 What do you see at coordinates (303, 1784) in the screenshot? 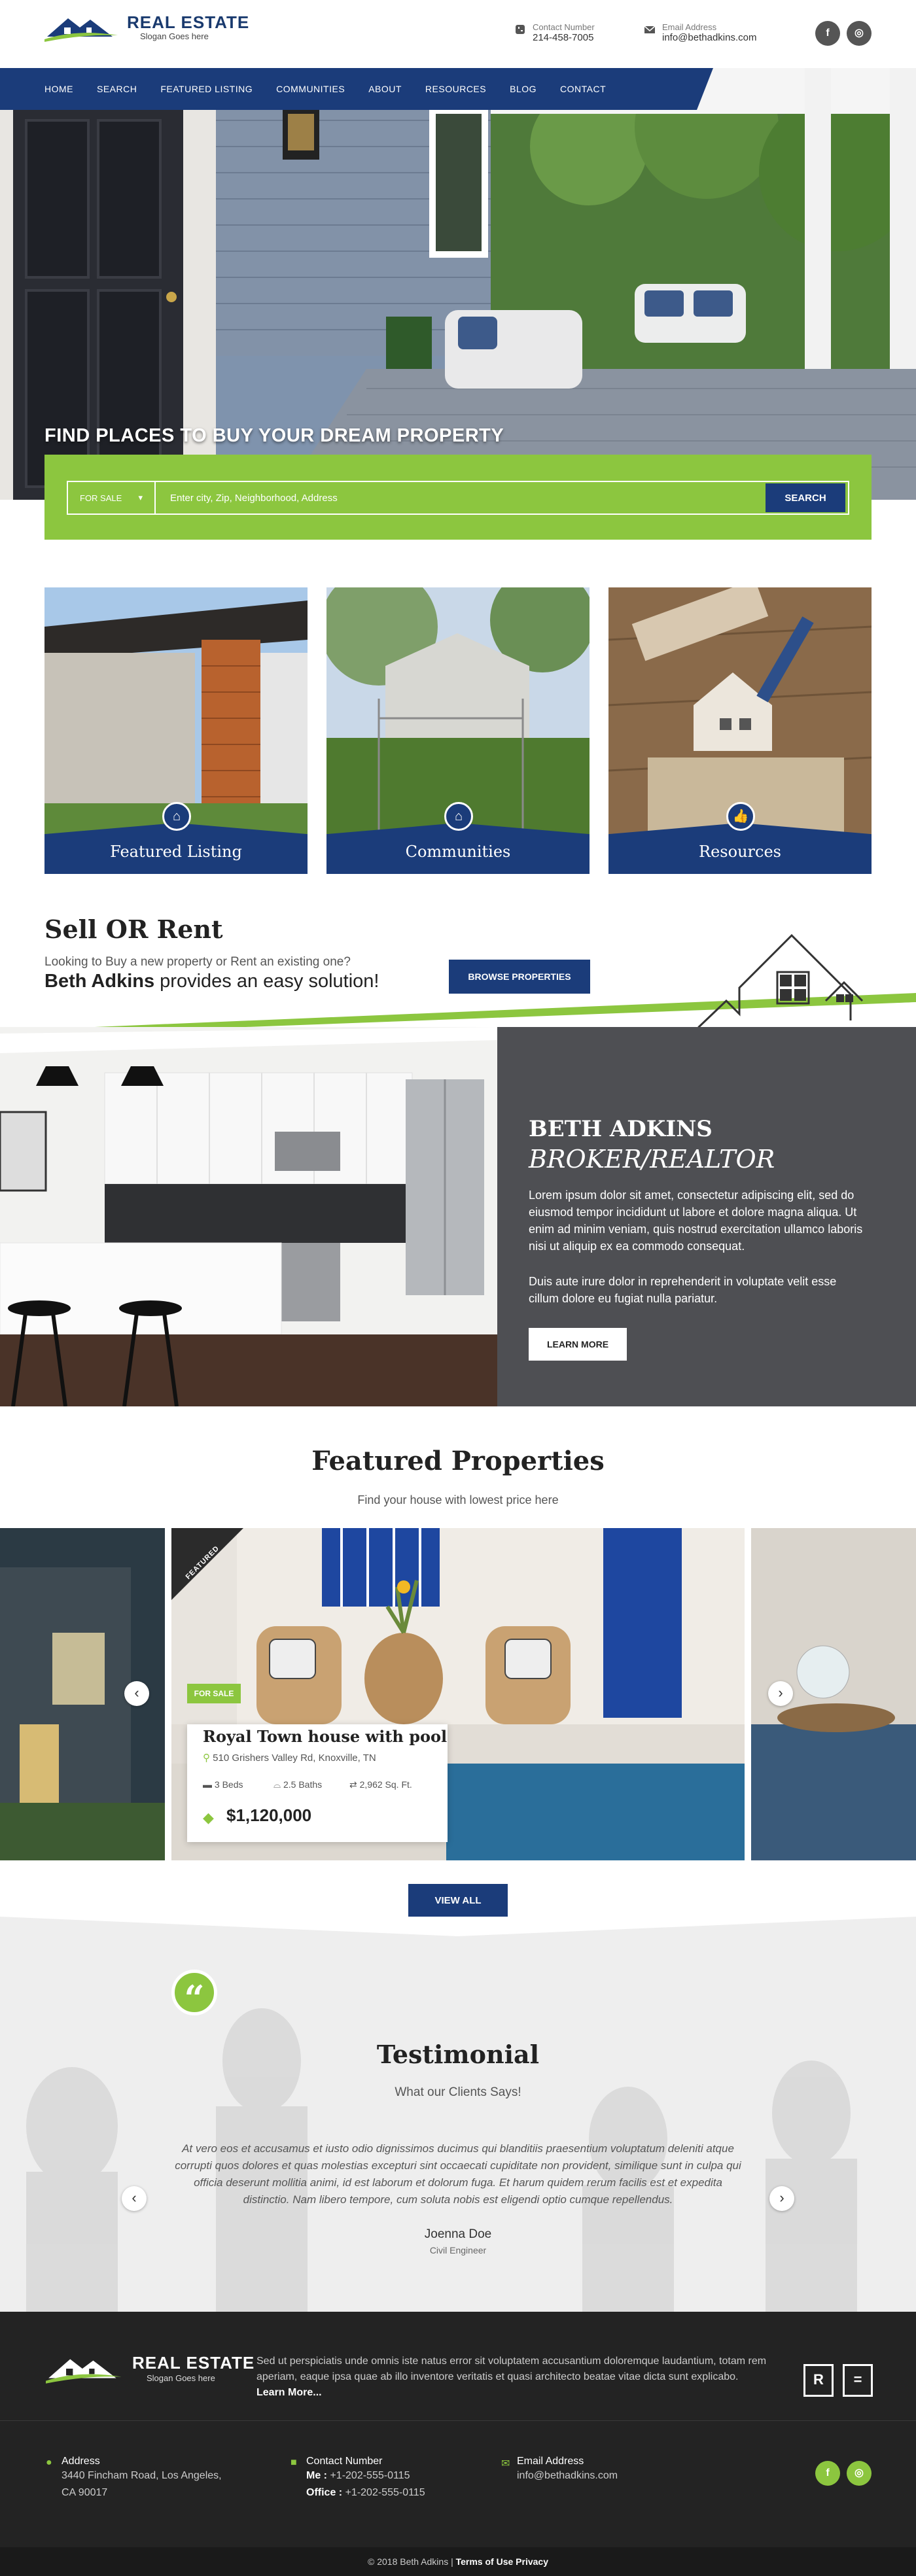
I see `baths-text: 2.5 Baths` at bounding box center [303, 1784].